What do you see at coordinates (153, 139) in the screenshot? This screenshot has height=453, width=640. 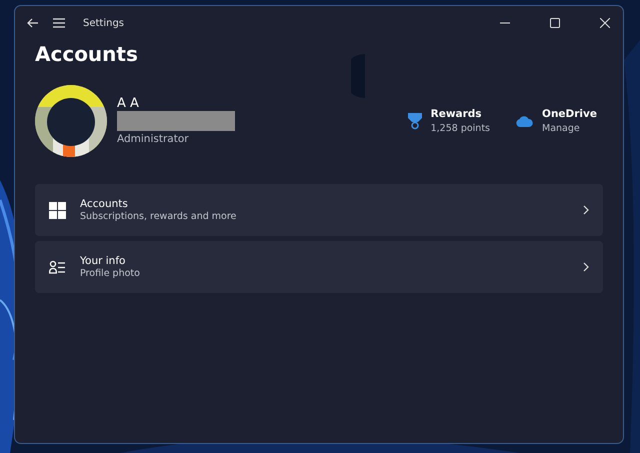 I see `user-role: Administrator` at bounding box center [153, 139].